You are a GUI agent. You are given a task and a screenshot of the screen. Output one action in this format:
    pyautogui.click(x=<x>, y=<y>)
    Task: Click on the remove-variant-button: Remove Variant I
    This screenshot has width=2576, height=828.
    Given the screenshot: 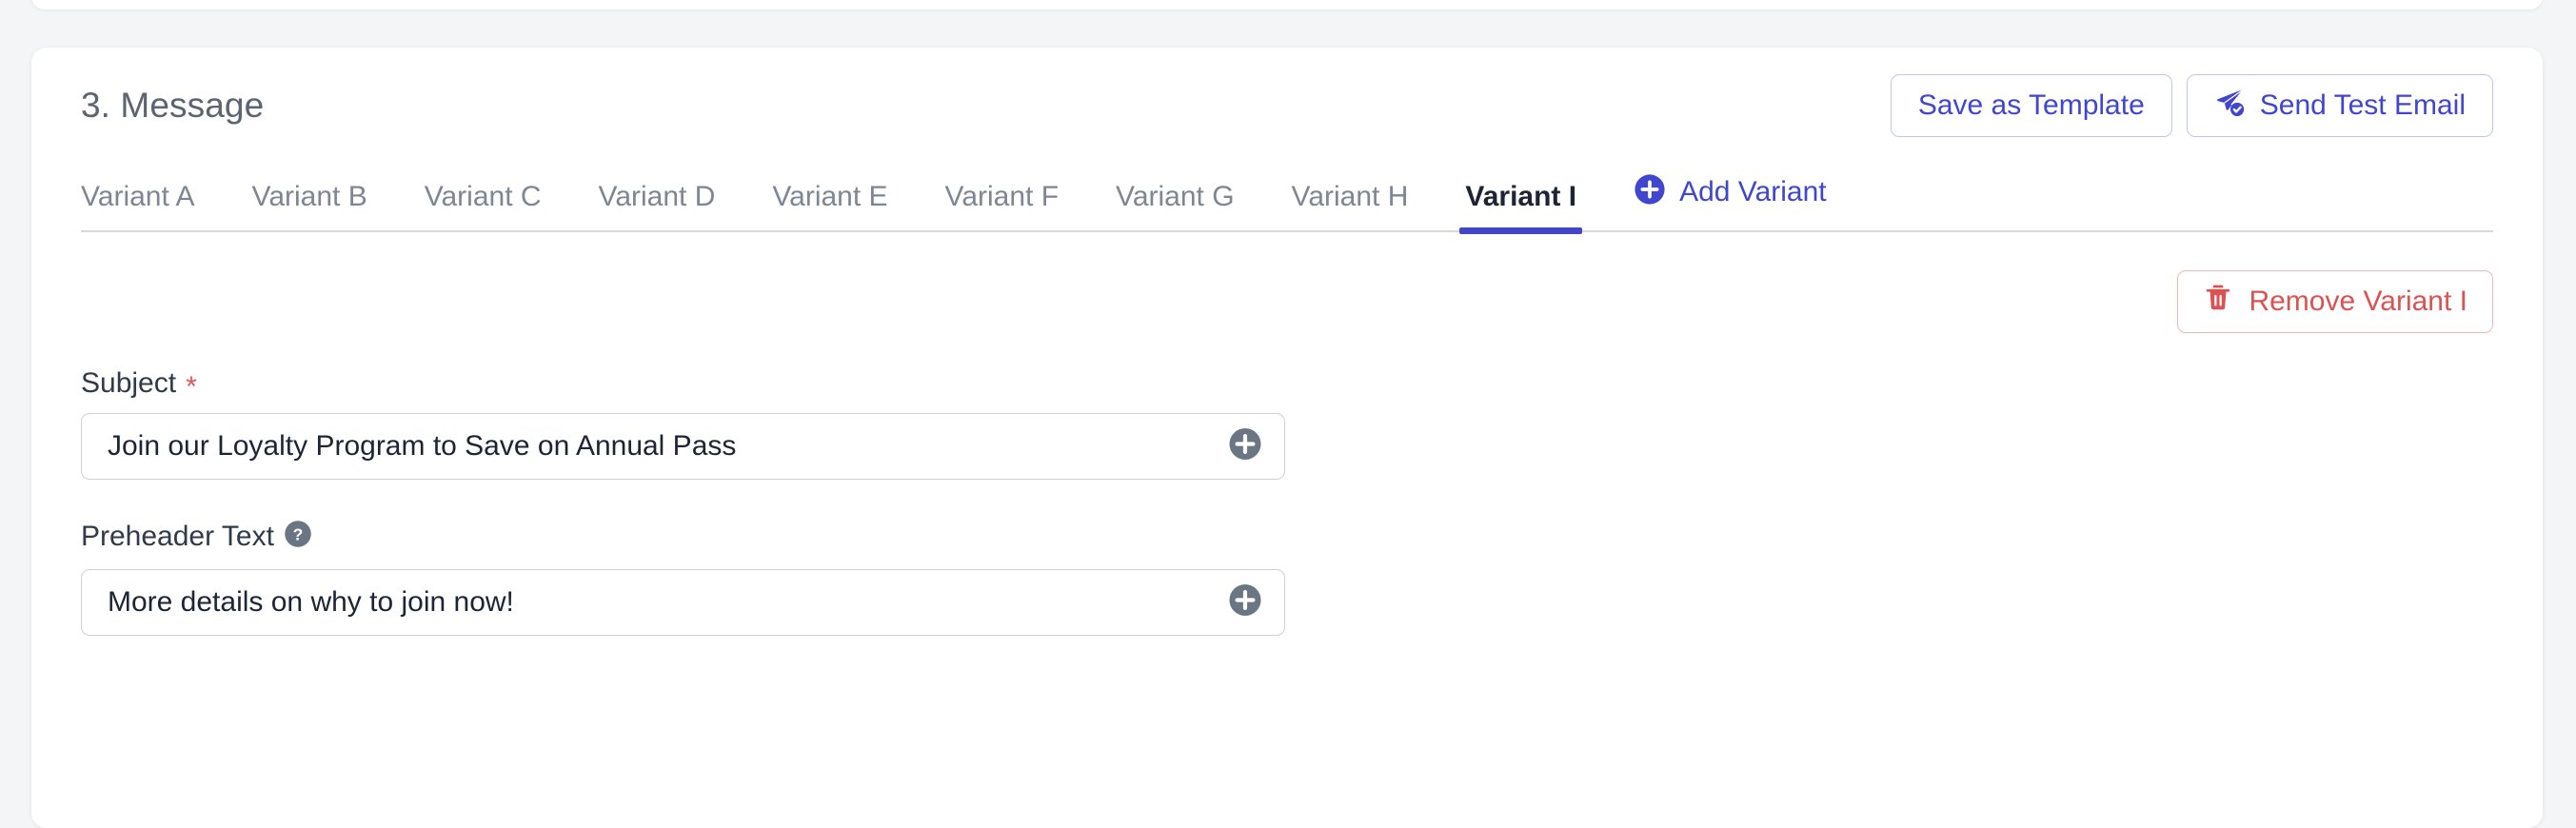 What is the action you would take?
    pyautogui.click(x=2335, y=301)
    